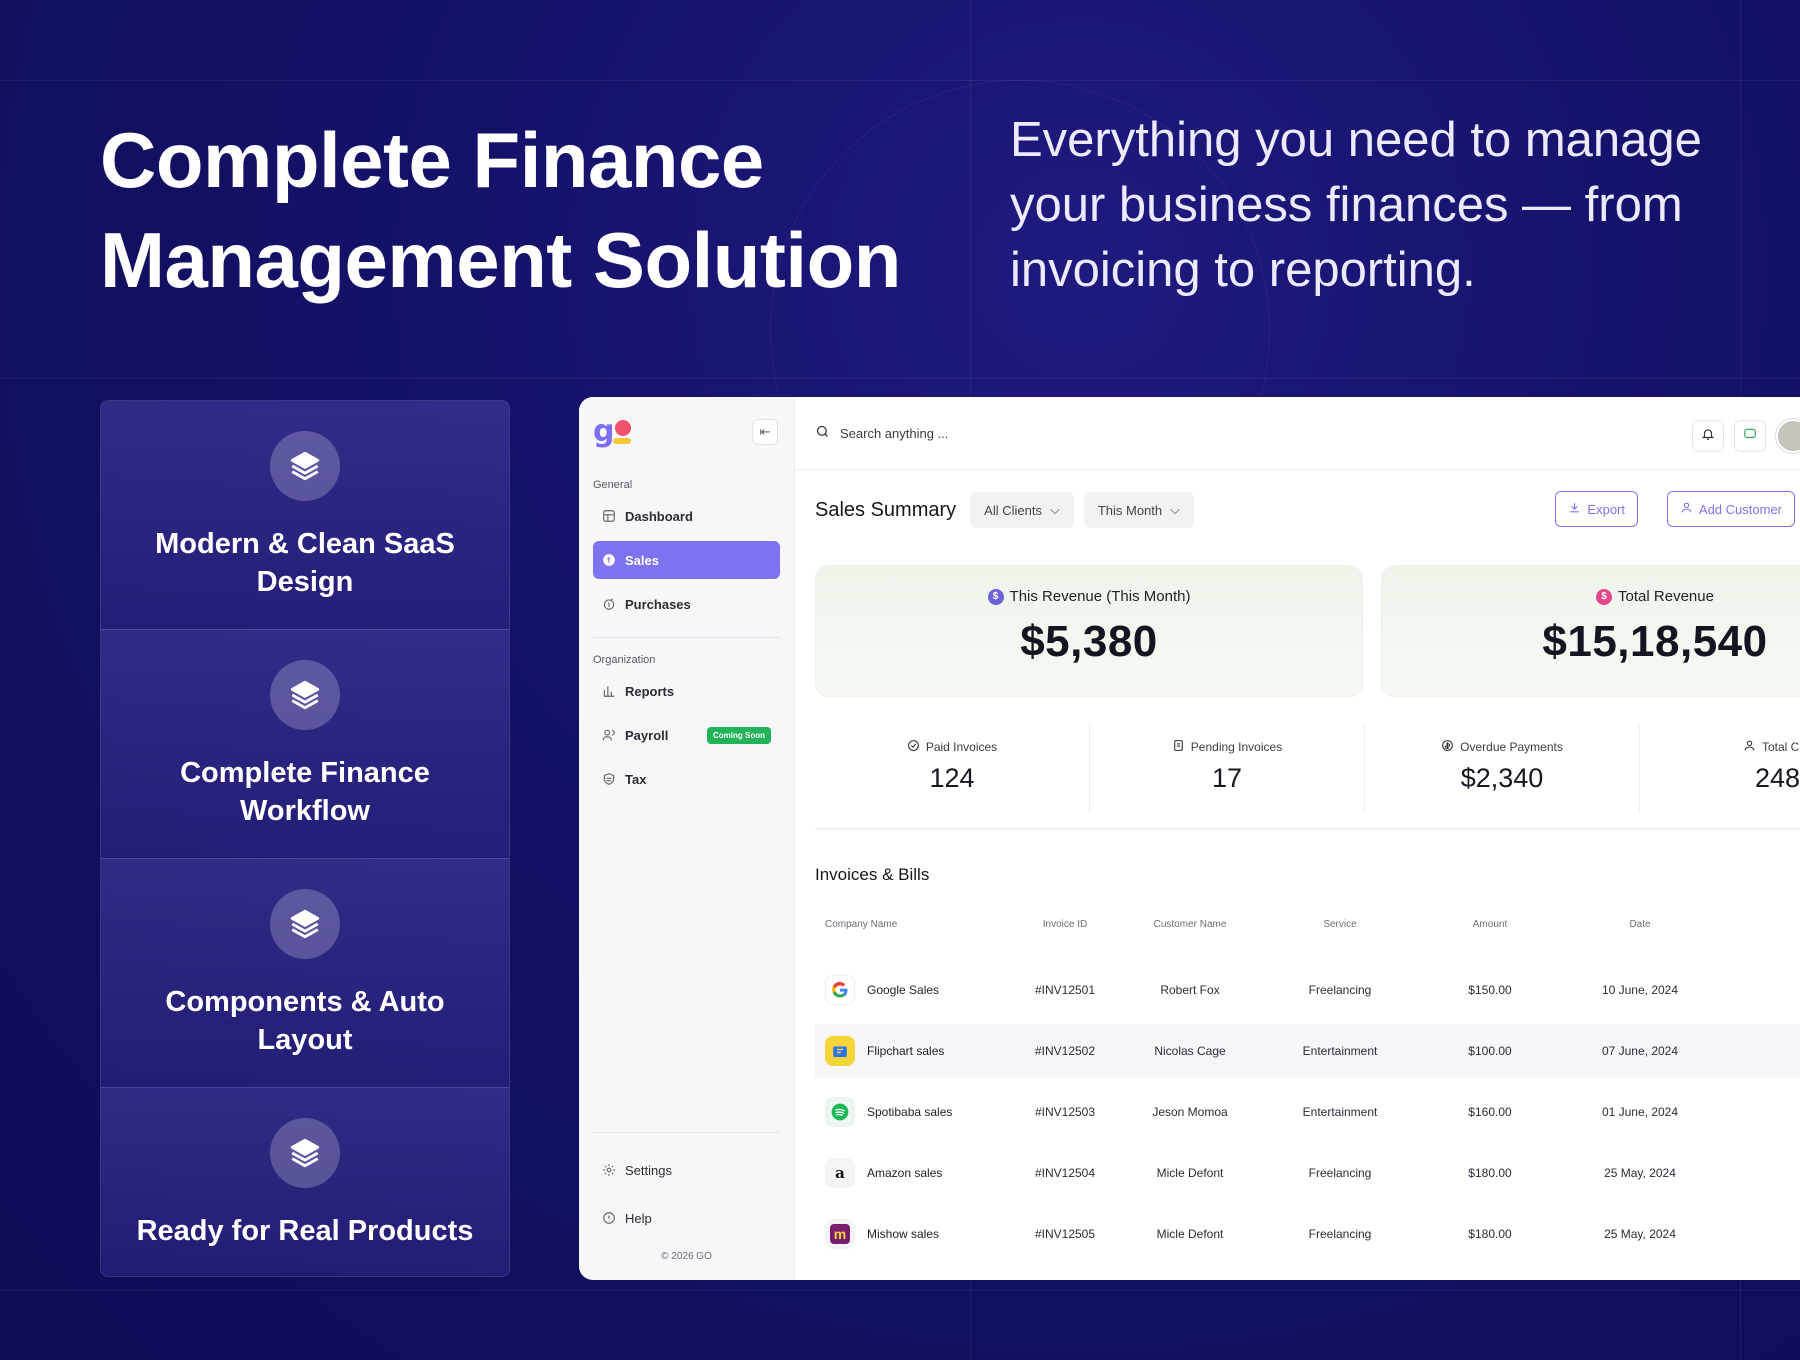  I want to click on sidebar-item-label: Sales, so click(642, 560).